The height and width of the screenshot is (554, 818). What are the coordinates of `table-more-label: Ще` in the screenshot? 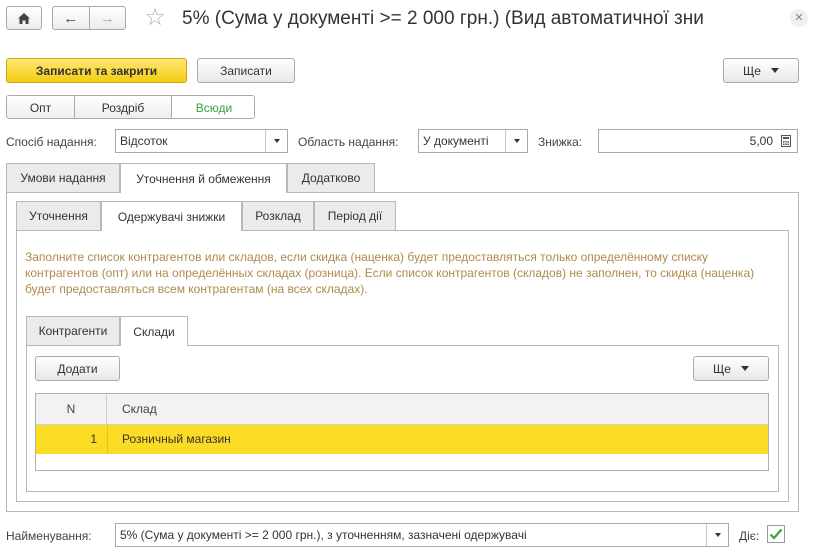 It's located at (722, 368).